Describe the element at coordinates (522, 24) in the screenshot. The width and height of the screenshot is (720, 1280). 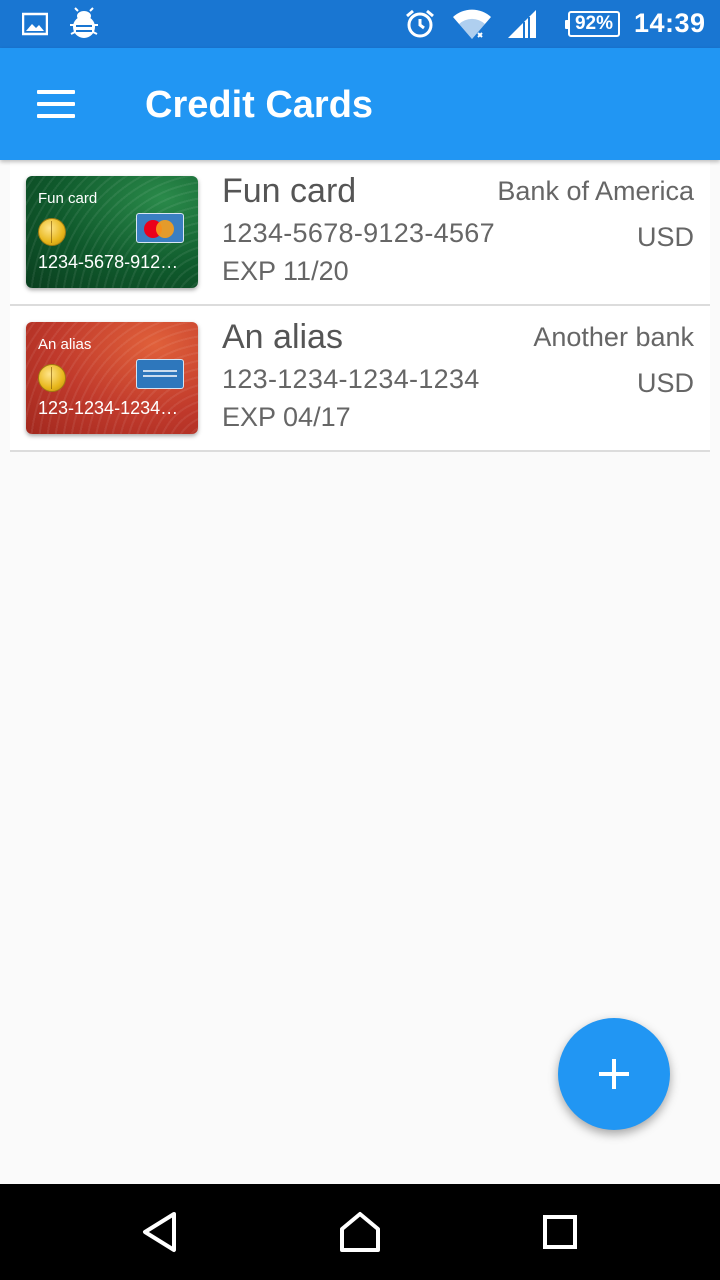
I see `cell-signal-icon` at that location.